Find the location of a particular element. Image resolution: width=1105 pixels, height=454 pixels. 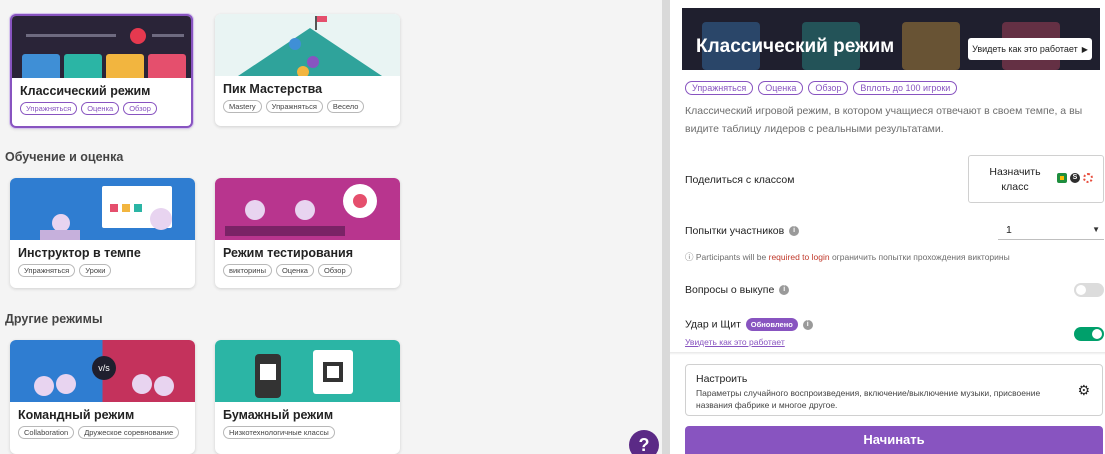

note-text: ограничить попытки прохождения викторины is located at coordinates (919, 257).